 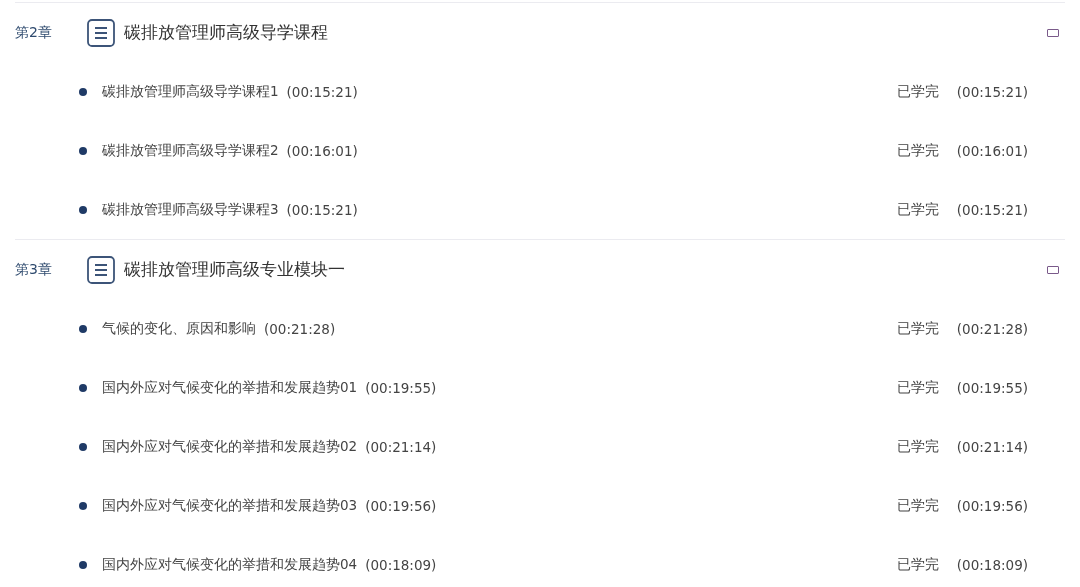 What do you see at coordinates (235, 269) in the screenshot?
I see `chapter-title: 碳排放管理师高级专业模块一` at bounding box center [235, 269].